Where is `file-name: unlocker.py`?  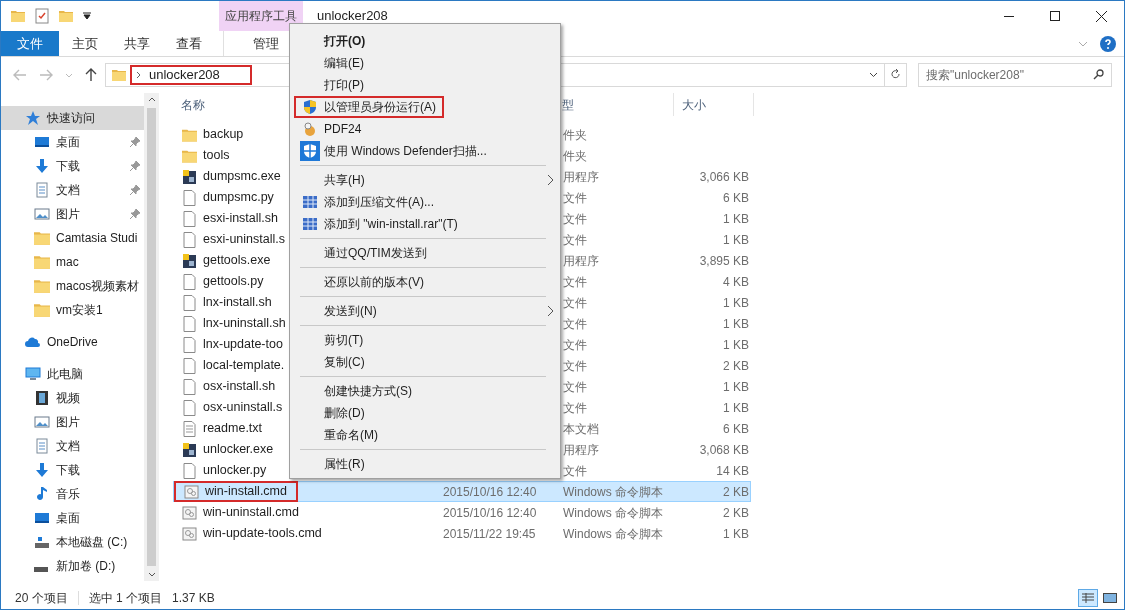 file-name: unlocker.py is located at coordinates (235, 471).